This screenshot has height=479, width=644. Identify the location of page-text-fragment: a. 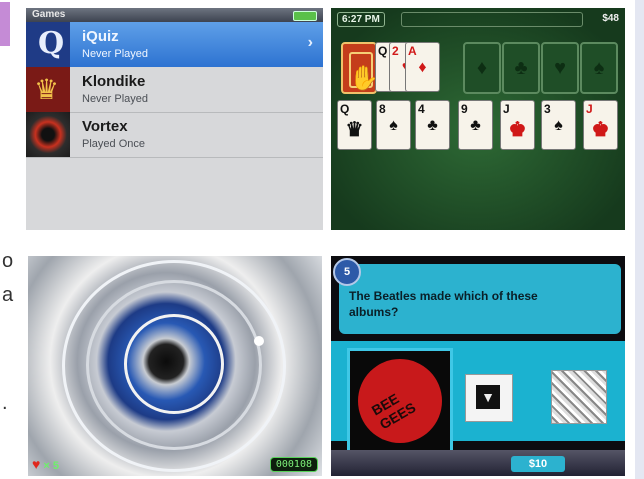
(8, 295).